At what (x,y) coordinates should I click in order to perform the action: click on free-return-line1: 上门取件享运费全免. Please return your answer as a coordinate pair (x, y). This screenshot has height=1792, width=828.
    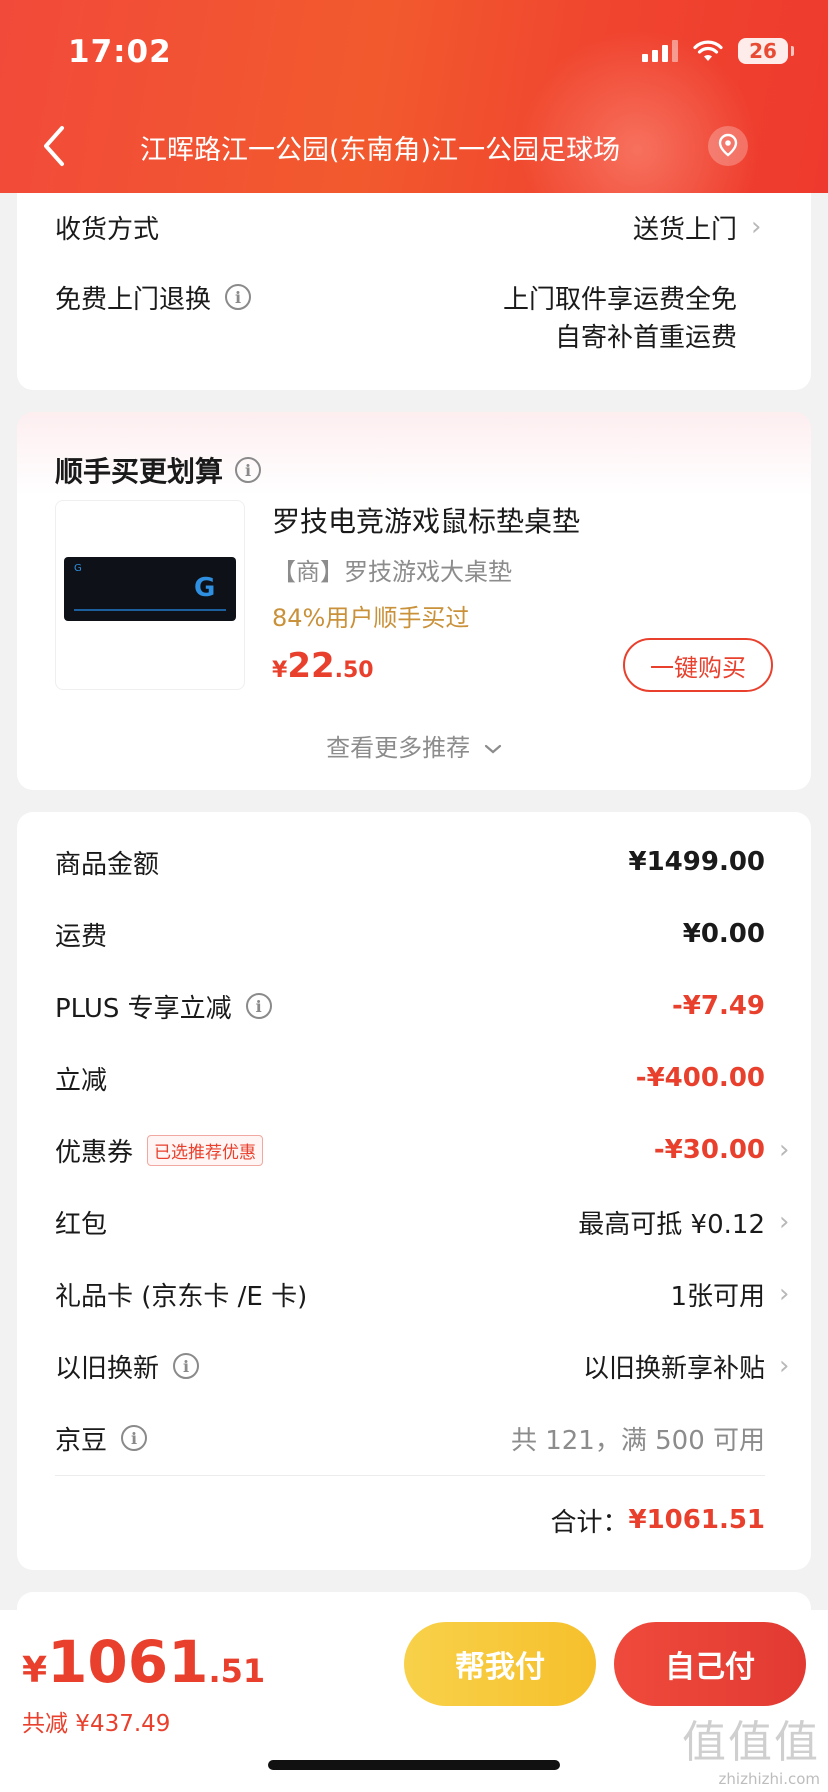
    Looking at the image, I should click on (619, 299).